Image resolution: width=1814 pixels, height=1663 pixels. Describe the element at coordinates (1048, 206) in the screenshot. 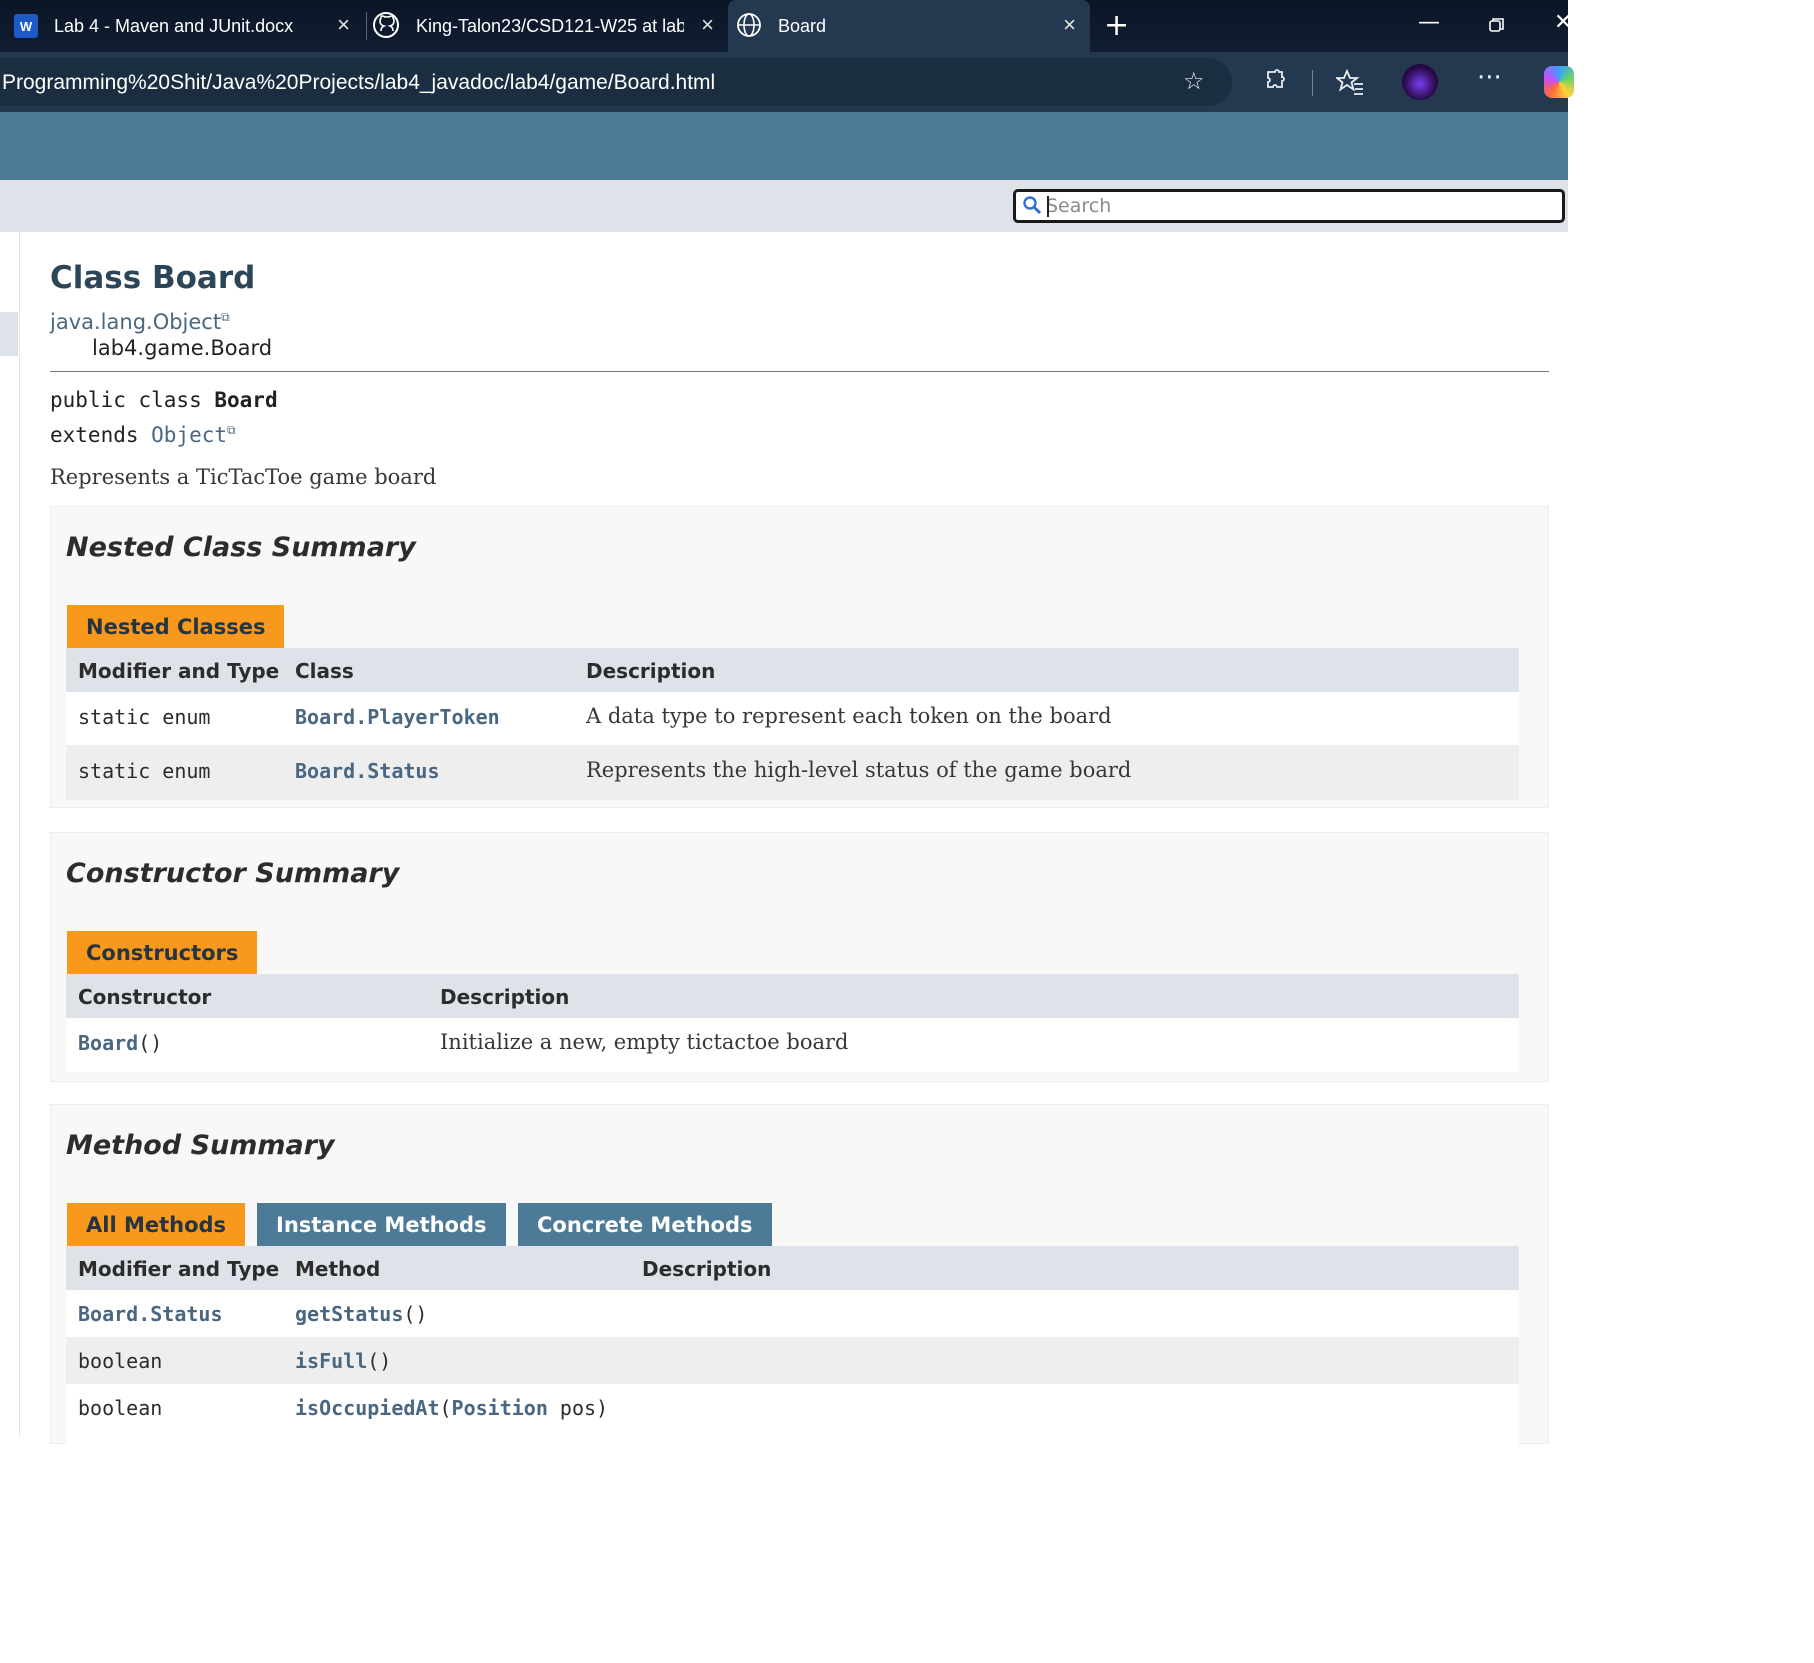

I see `text-caret` at that location.